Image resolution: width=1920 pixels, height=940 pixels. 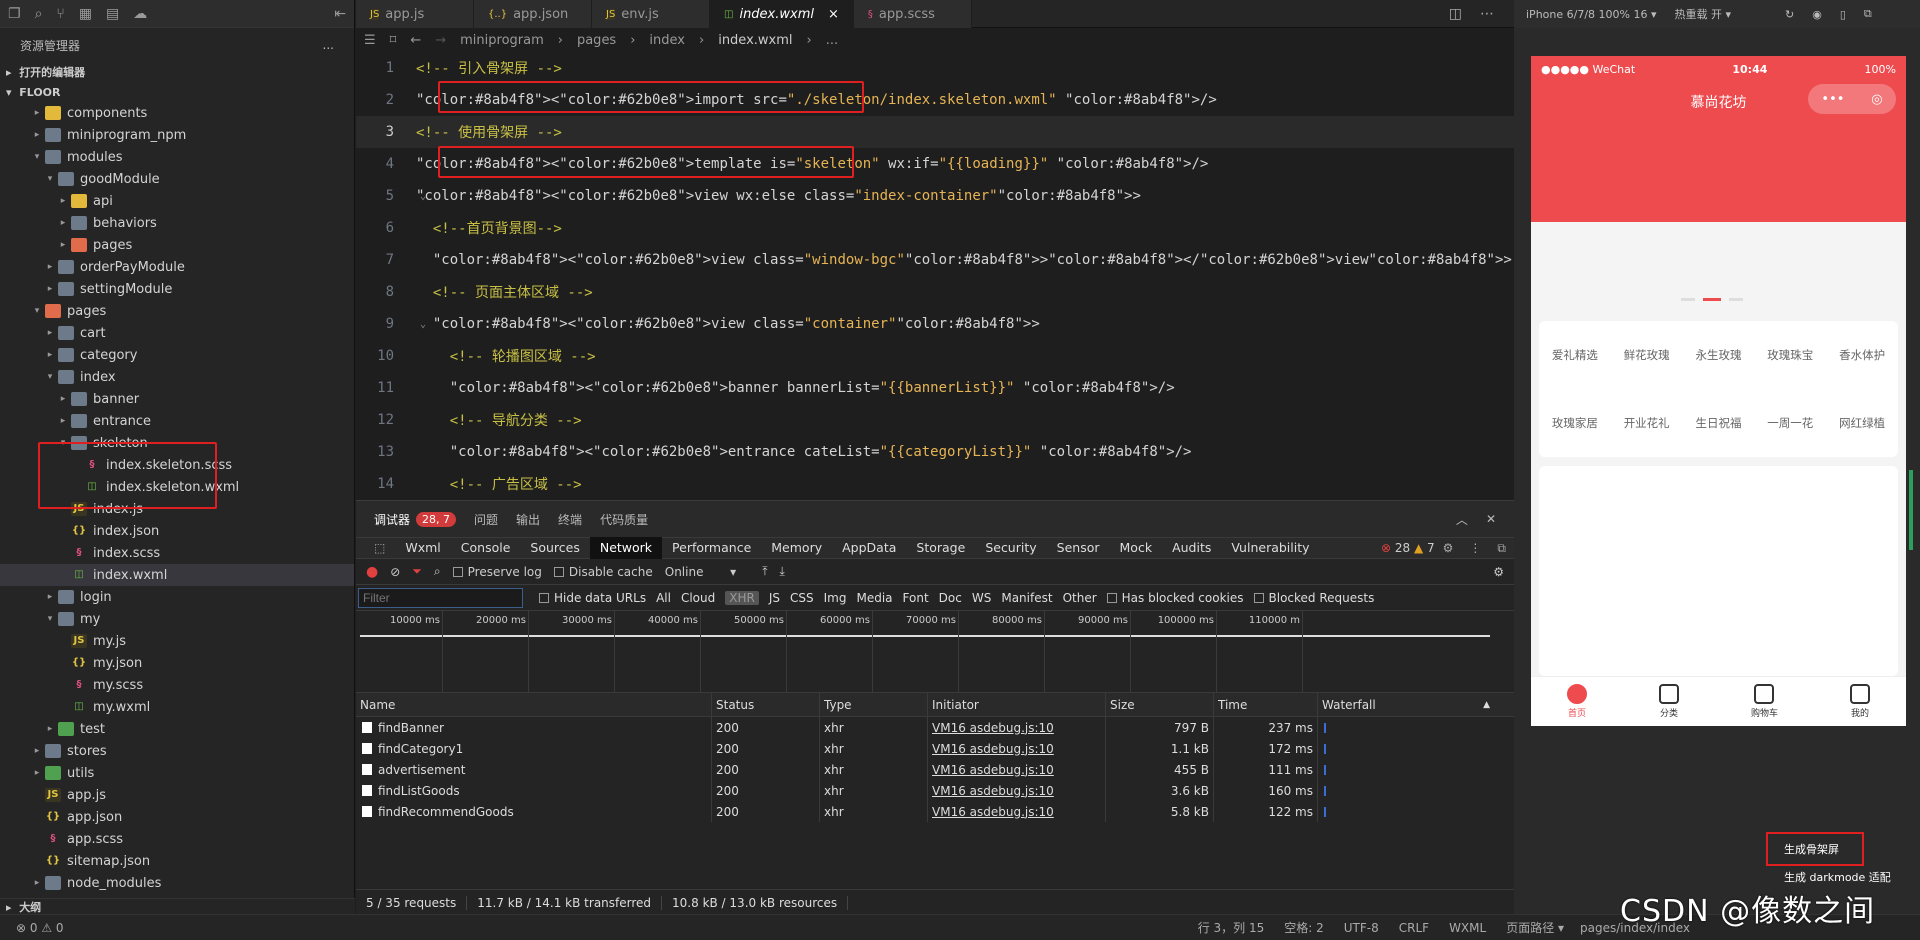 I want to click on devtools-tab-appdata: AppData, so click(x=869, y=548).